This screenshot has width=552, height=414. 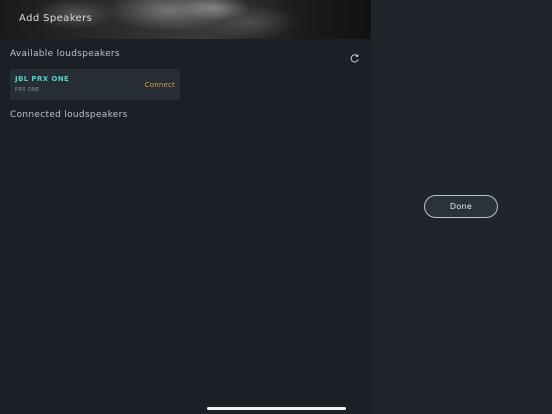 I want to click on refresh-icon-glyph, so click(x=354, y=58).